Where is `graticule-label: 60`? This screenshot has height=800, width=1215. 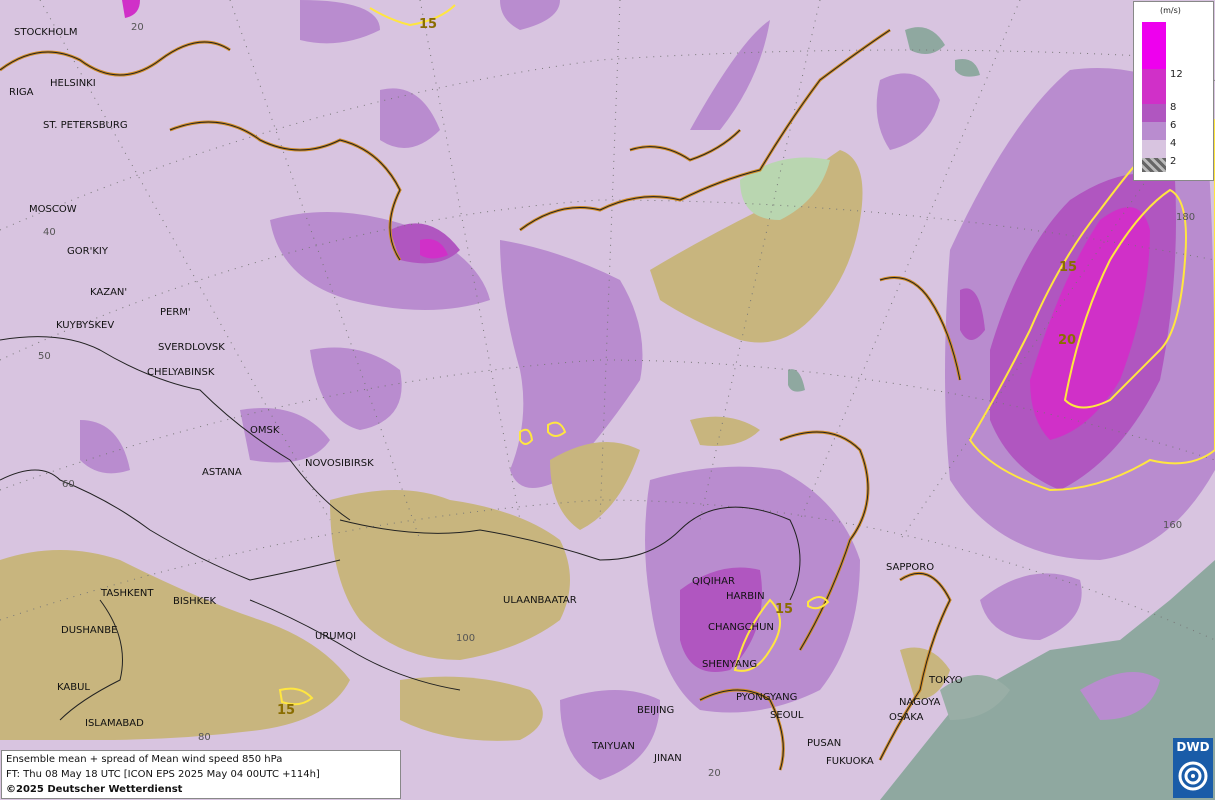 graticule-label: 60 is located at coordinates (68, 484).